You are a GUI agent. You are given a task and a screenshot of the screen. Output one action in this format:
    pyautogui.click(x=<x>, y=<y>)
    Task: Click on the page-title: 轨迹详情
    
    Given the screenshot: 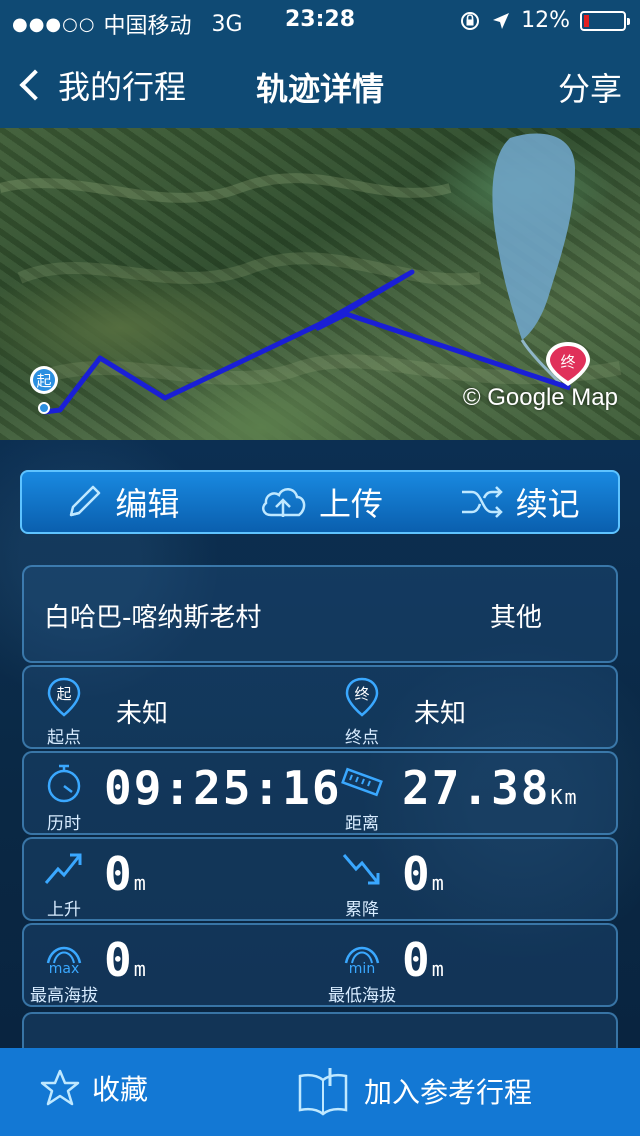 What is the action you would take?
    pyautogui.click(x=319, y=89)
    